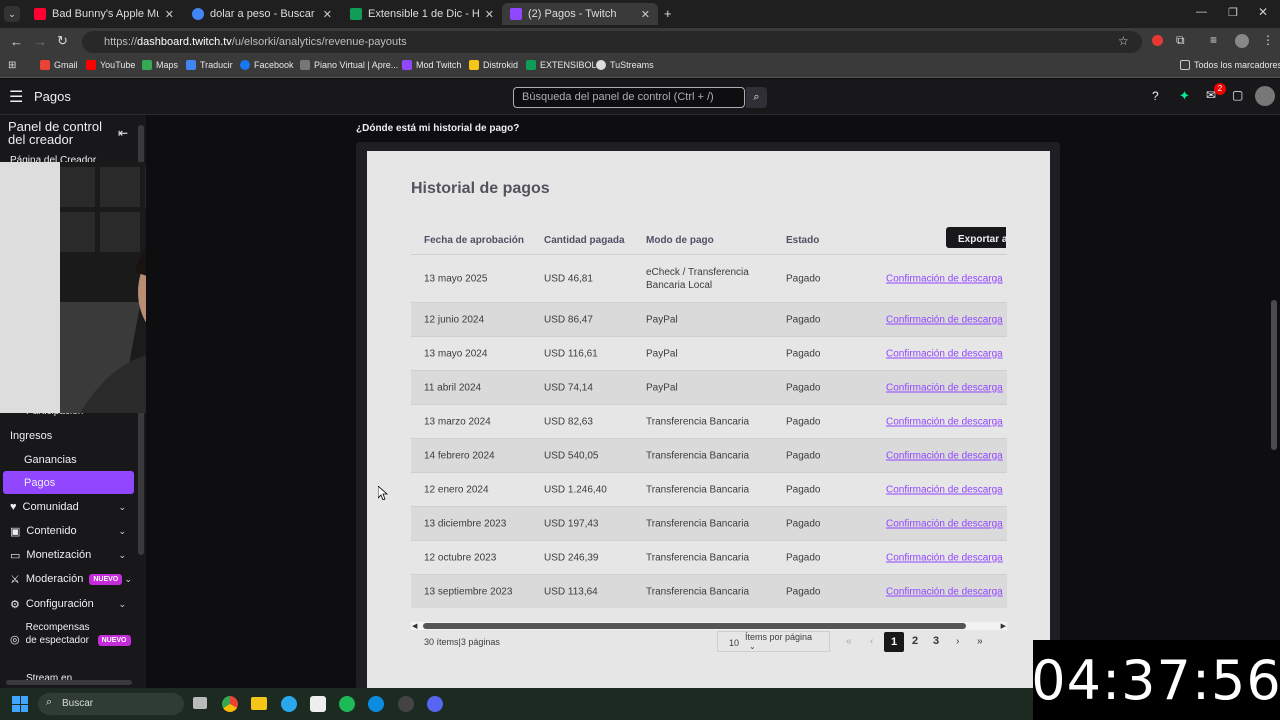  What do you see at coordinates (894, 642) in the screenshot?
I see `page-button-1: 1` at bounding box center [894, 642].